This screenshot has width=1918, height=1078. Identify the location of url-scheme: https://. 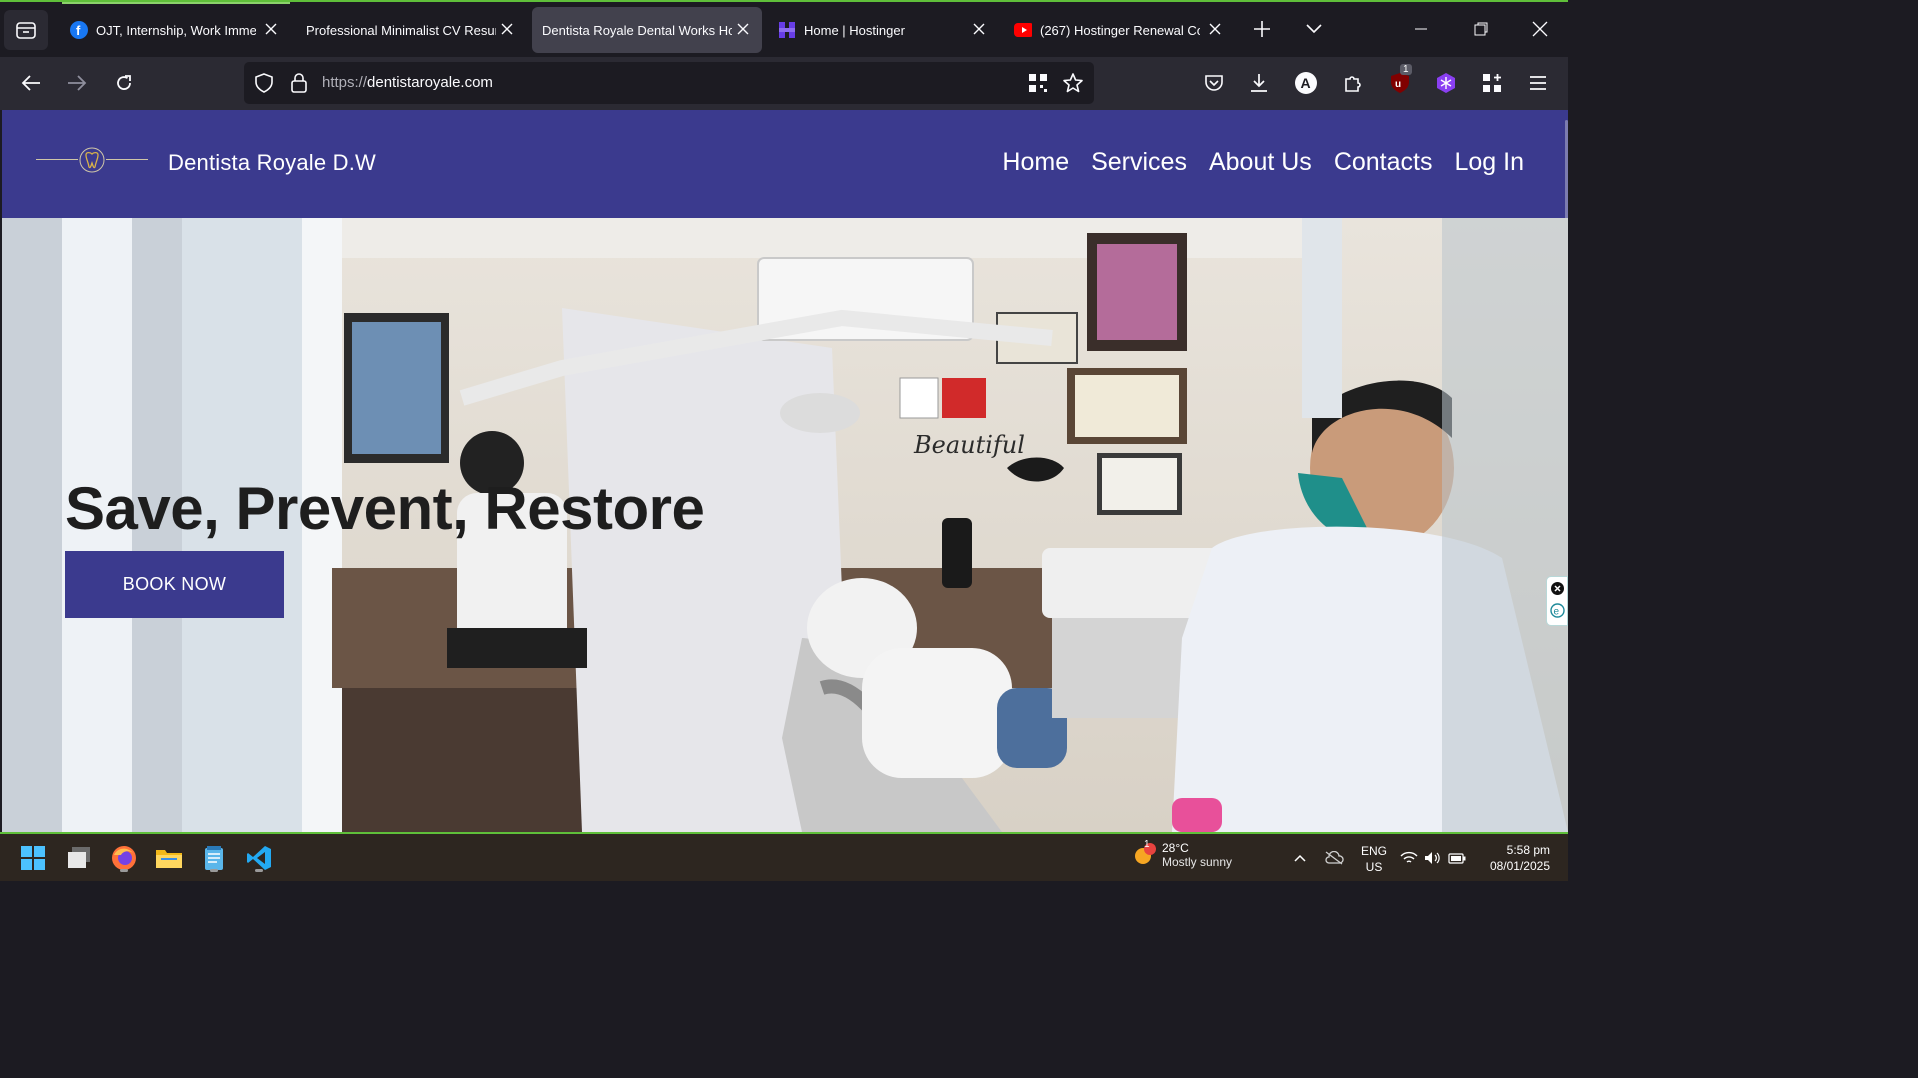
(345, 82).